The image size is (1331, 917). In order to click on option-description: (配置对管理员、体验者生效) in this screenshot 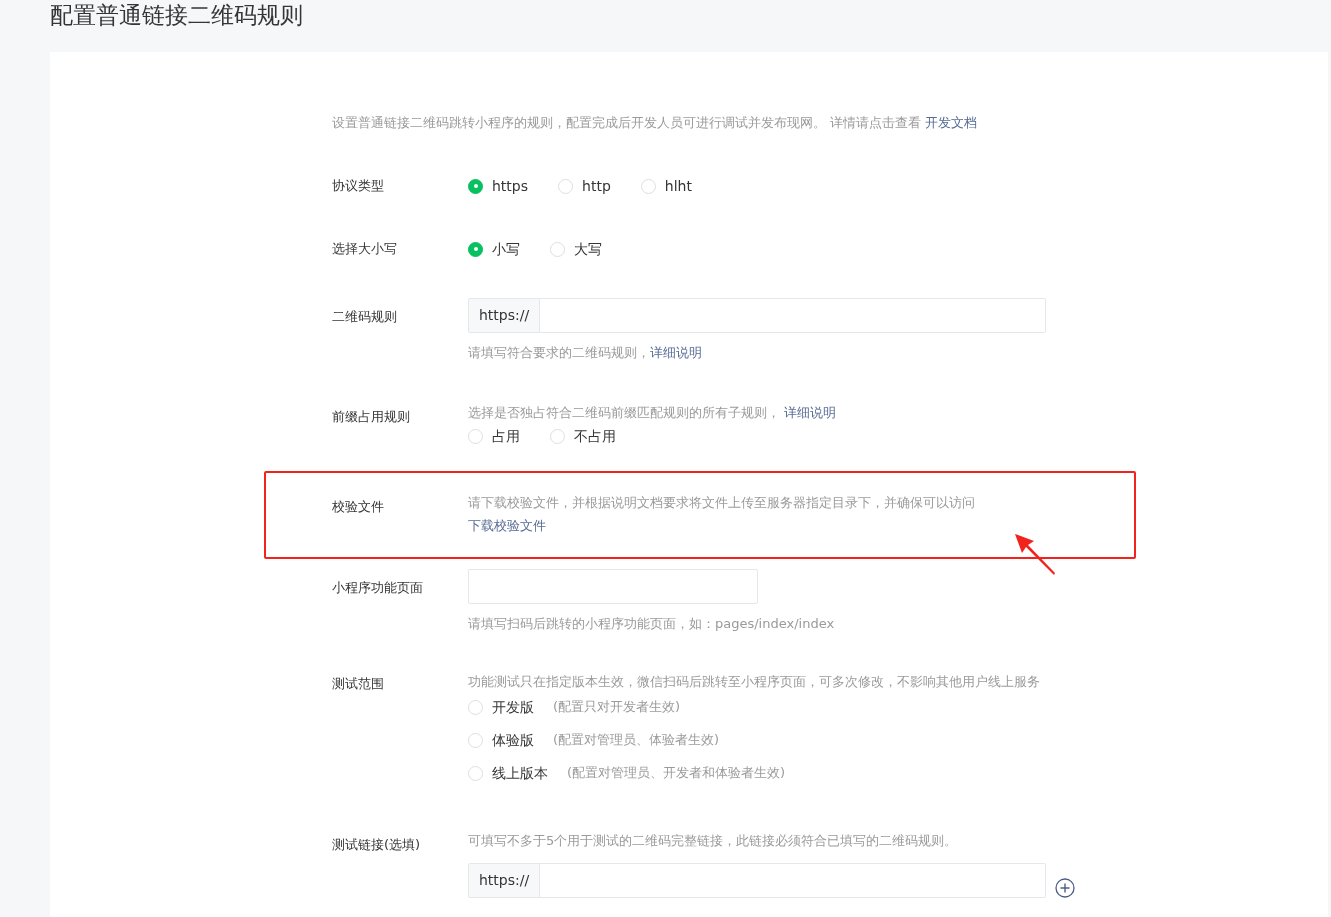, I will do `click(636, 740)`.